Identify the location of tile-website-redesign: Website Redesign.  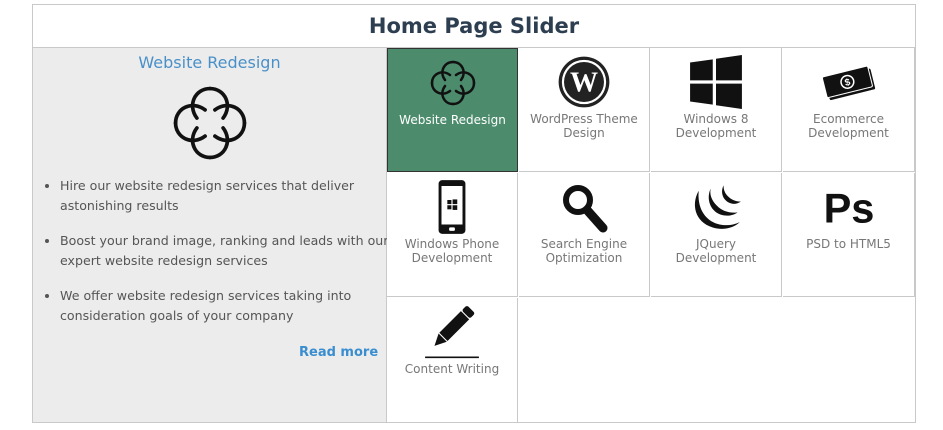
(452, 110).